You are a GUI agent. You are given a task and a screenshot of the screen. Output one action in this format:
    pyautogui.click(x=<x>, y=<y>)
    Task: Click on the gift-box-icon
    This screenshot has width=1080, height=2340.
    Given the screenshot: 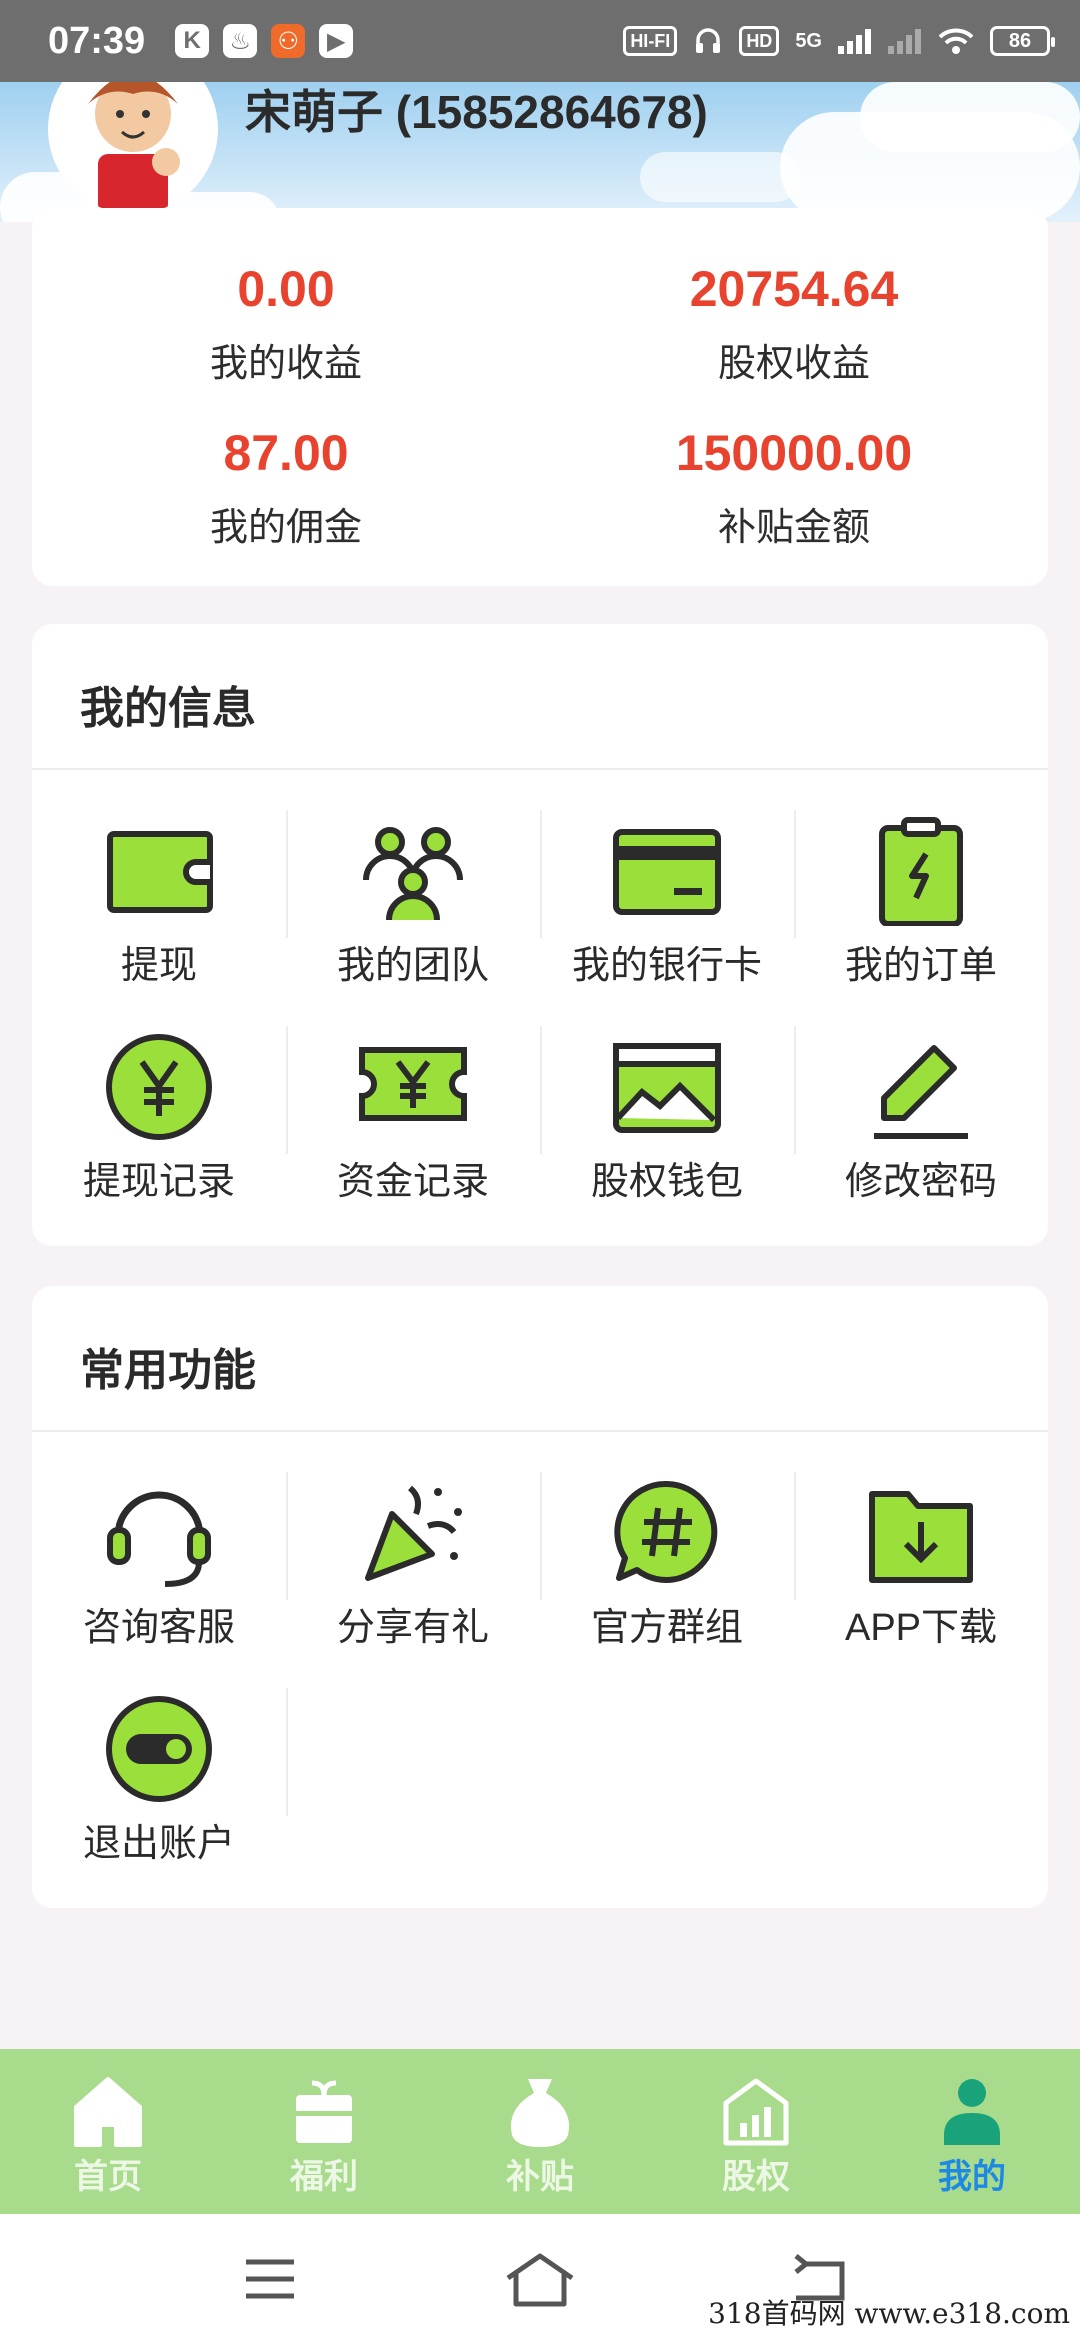 What is the action you would take?
    pyautogui.click(x=324, y=2111)
    